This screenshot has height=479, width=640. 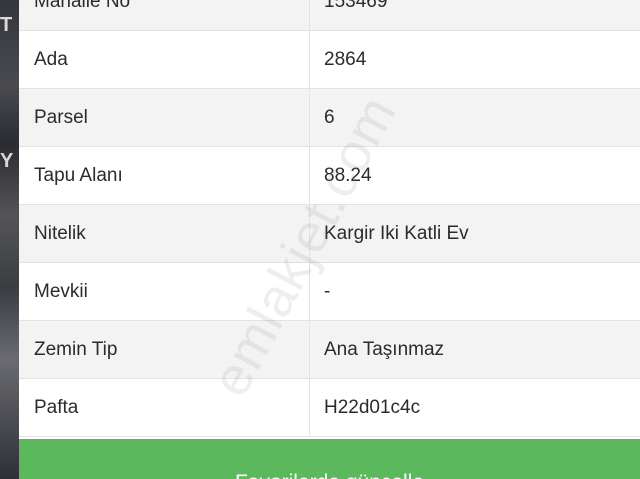 I want to click on row-value-mevkii: -, so click(x=474, y=291).